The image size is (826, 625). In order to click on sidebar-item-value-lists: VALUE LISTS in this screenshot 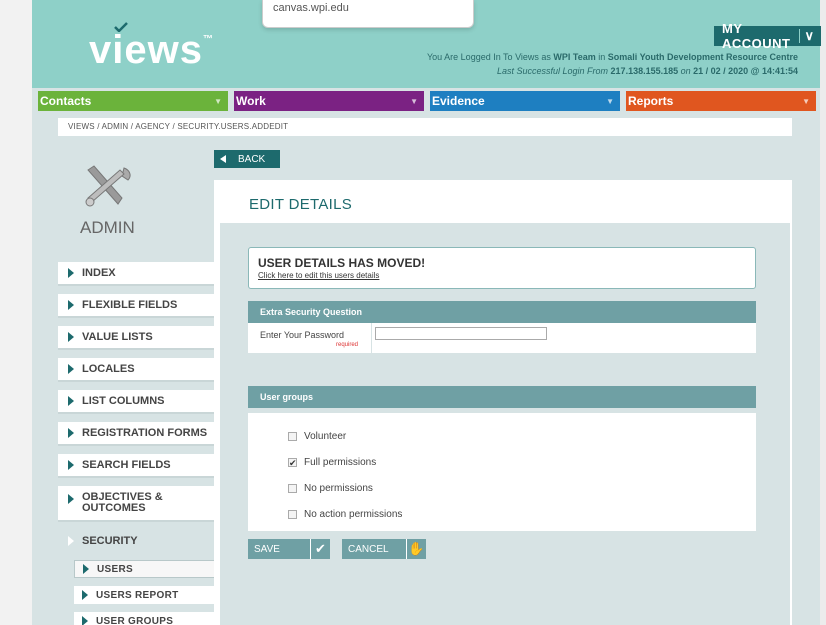, I will do `click(136, 338)`.